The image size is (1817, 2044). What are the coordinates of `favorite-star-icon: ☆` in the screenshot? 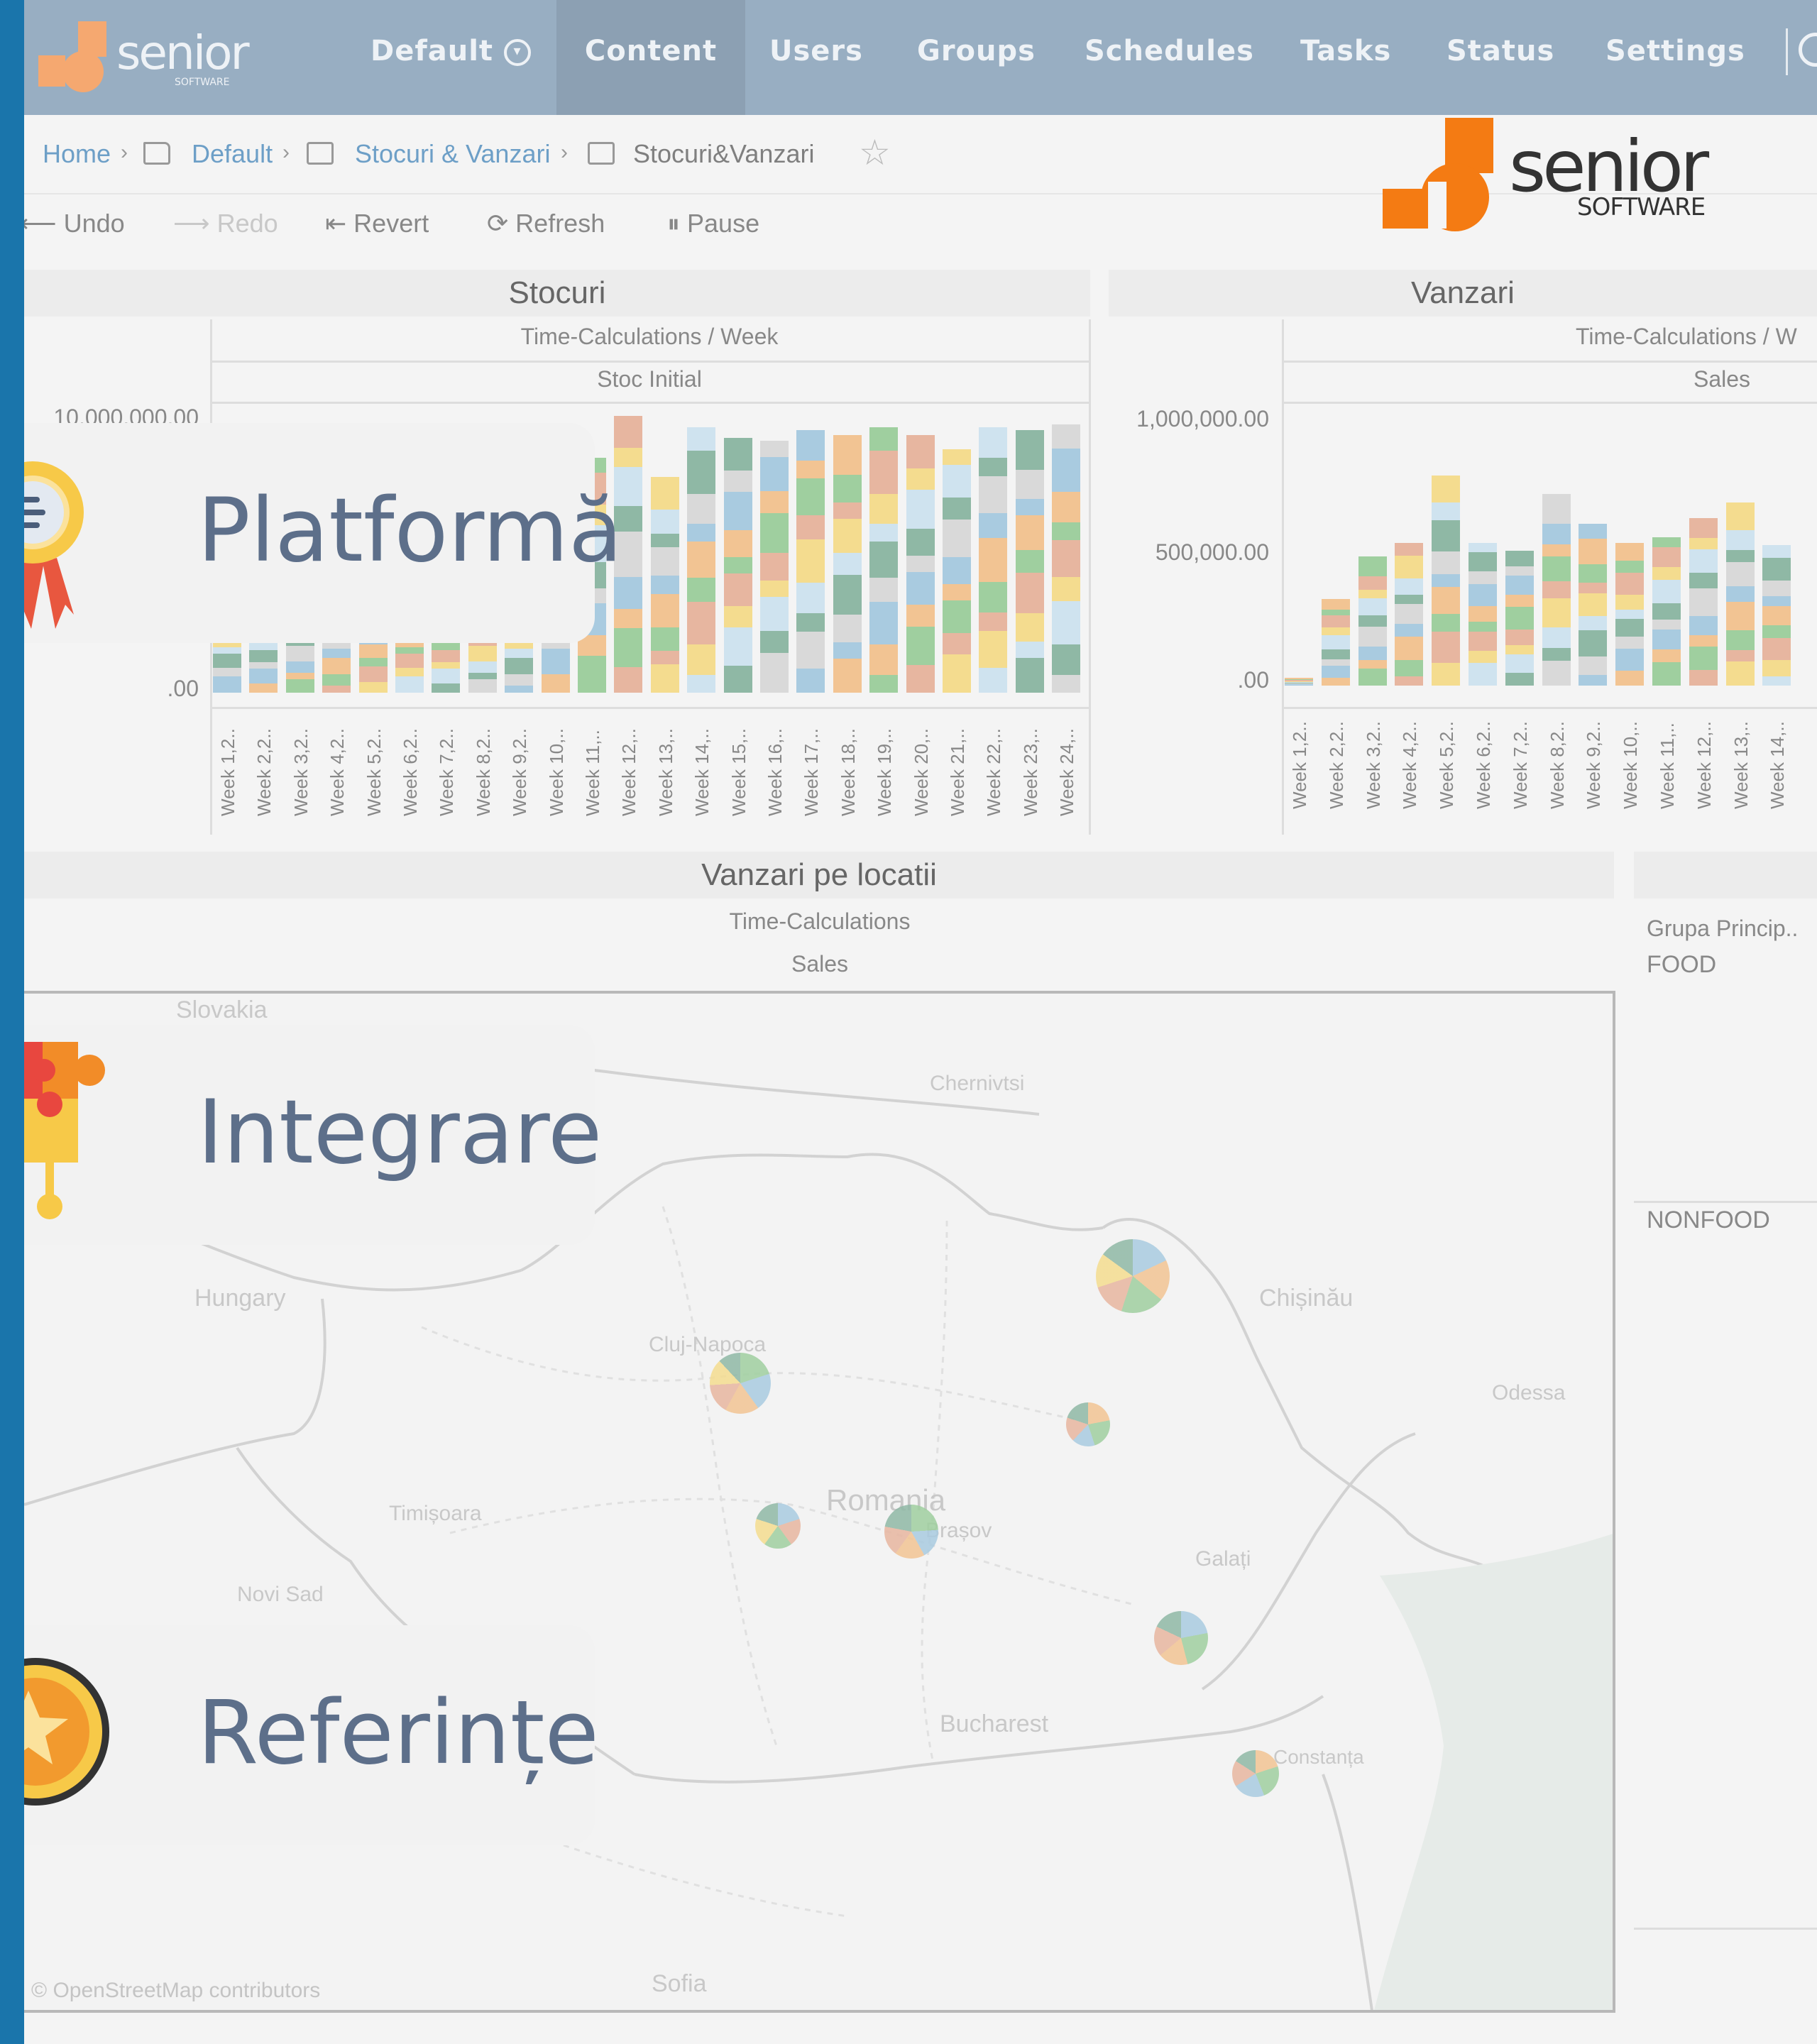 It's located at (875, 152).